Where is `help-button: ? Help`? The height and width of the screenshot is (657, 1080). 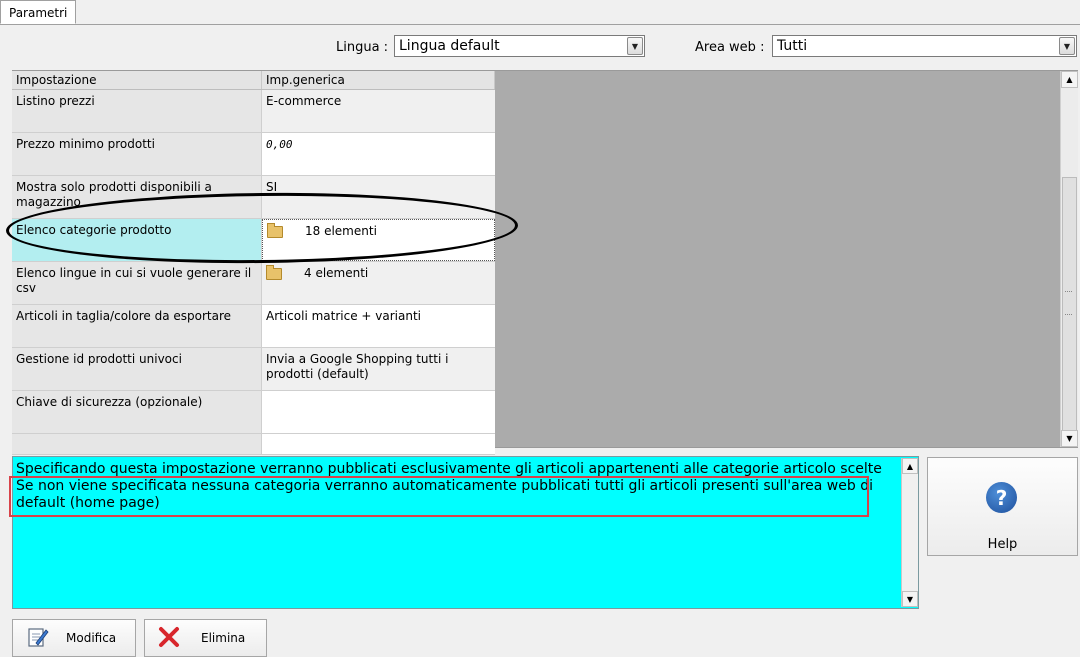
help-button: ? Help is located at coordinates (1002, 506).